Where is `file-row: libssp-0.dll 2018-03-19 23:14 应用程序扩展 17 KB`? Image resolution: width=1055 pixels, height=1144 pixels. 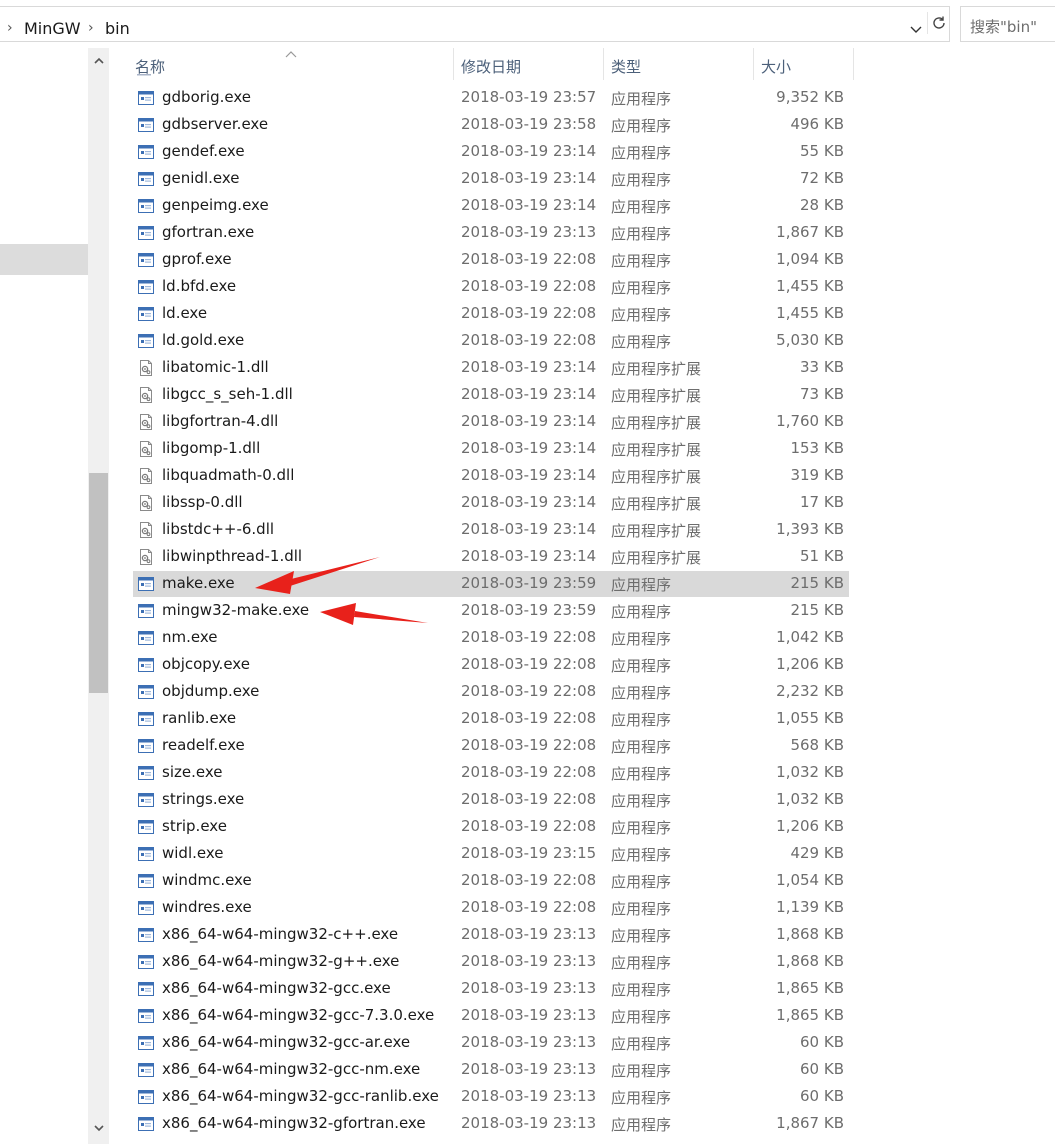 file-row: libssp-0.dll 2018-03-19 23:14 应用程序扩展 17 KB is located at coordinates (491, 503).